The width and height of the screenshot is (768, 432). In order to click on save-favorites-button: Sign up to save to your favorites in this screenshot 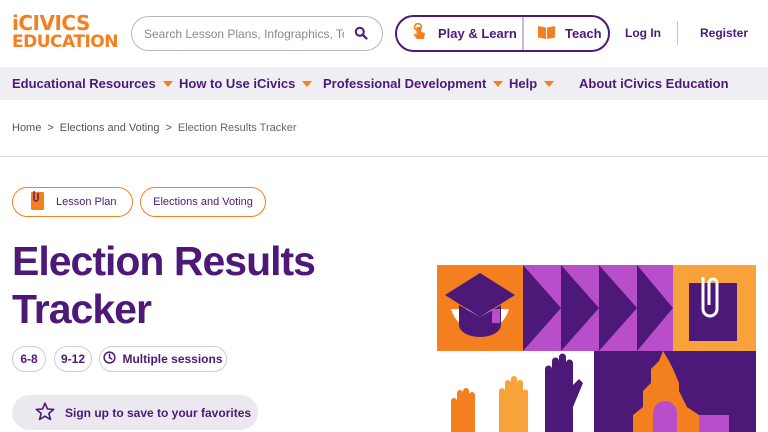, I will do `click(135, 412)`.